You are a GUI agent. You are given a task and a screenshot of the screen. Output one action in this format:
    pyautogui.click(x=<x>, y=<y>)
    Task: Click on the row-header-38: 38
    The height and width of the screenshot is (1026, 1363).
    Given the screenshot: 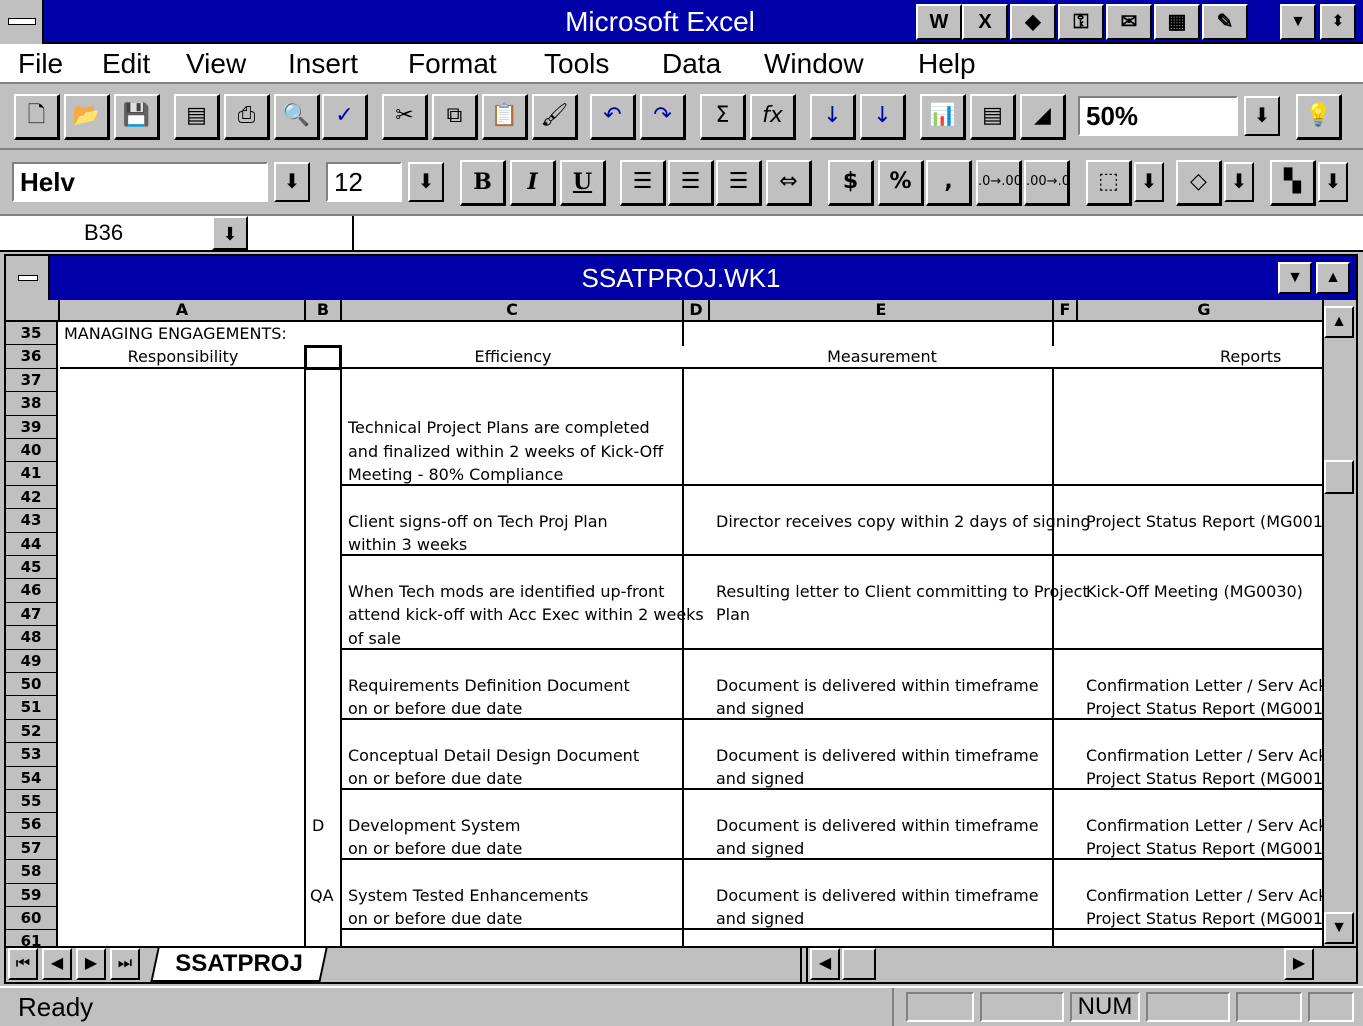 What is the action you would take?
    pyautogui.click(x=32, y=404)
    